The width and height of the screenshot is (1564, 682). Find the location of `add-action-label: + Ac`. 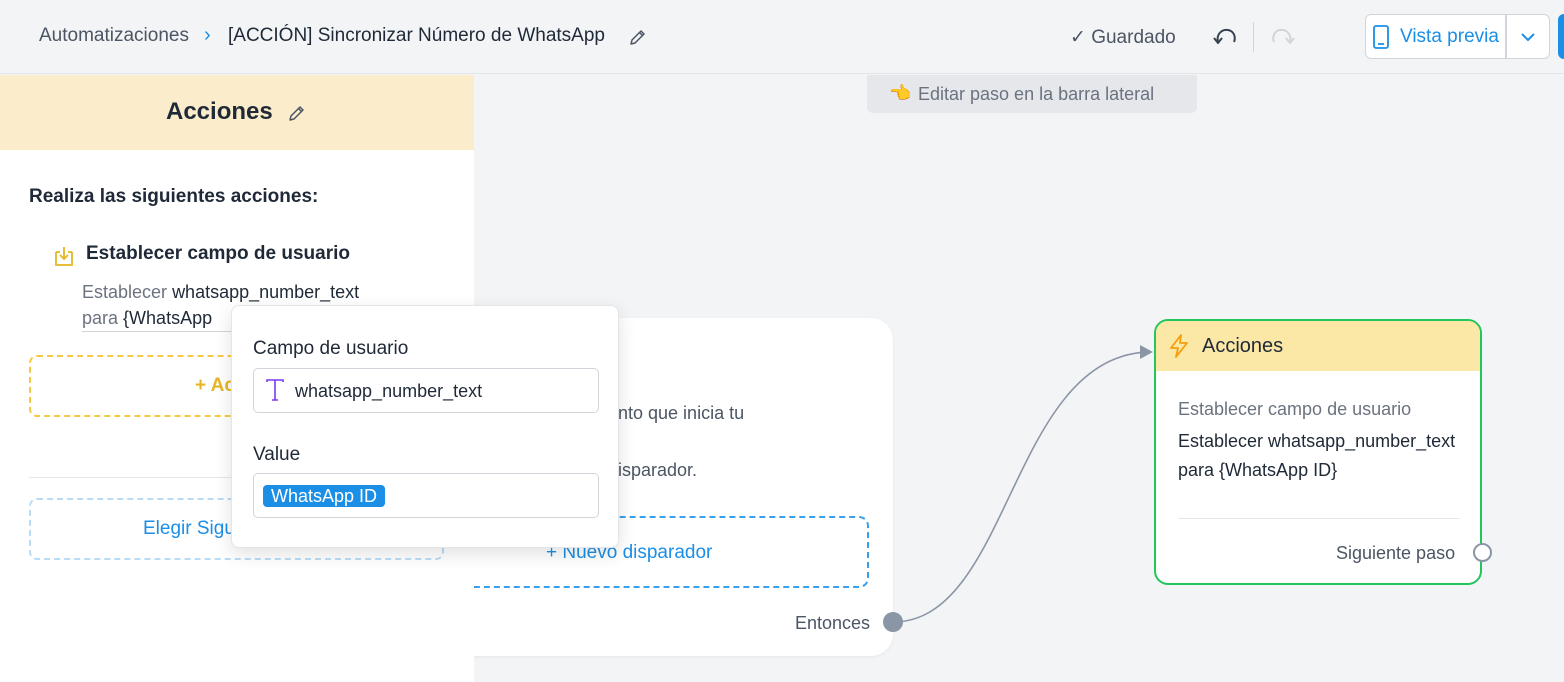

add-action-label: + Ac is located at coordinates (215, 385).